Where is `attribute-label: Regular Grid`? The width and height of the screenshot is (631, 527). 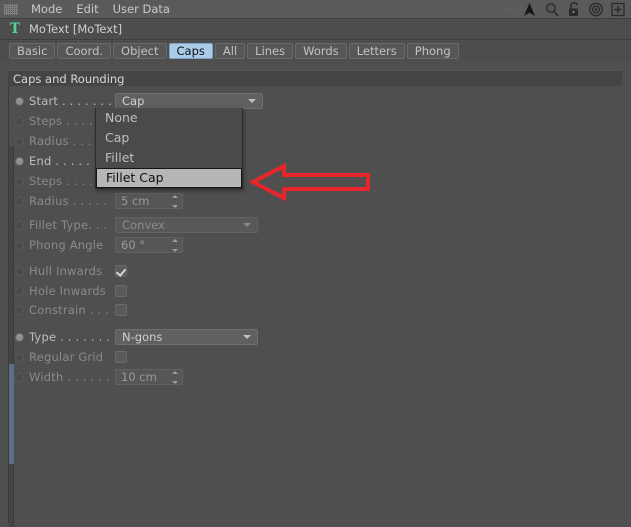
attribute-label: Regular Grid is located at coordinates (66, 357).